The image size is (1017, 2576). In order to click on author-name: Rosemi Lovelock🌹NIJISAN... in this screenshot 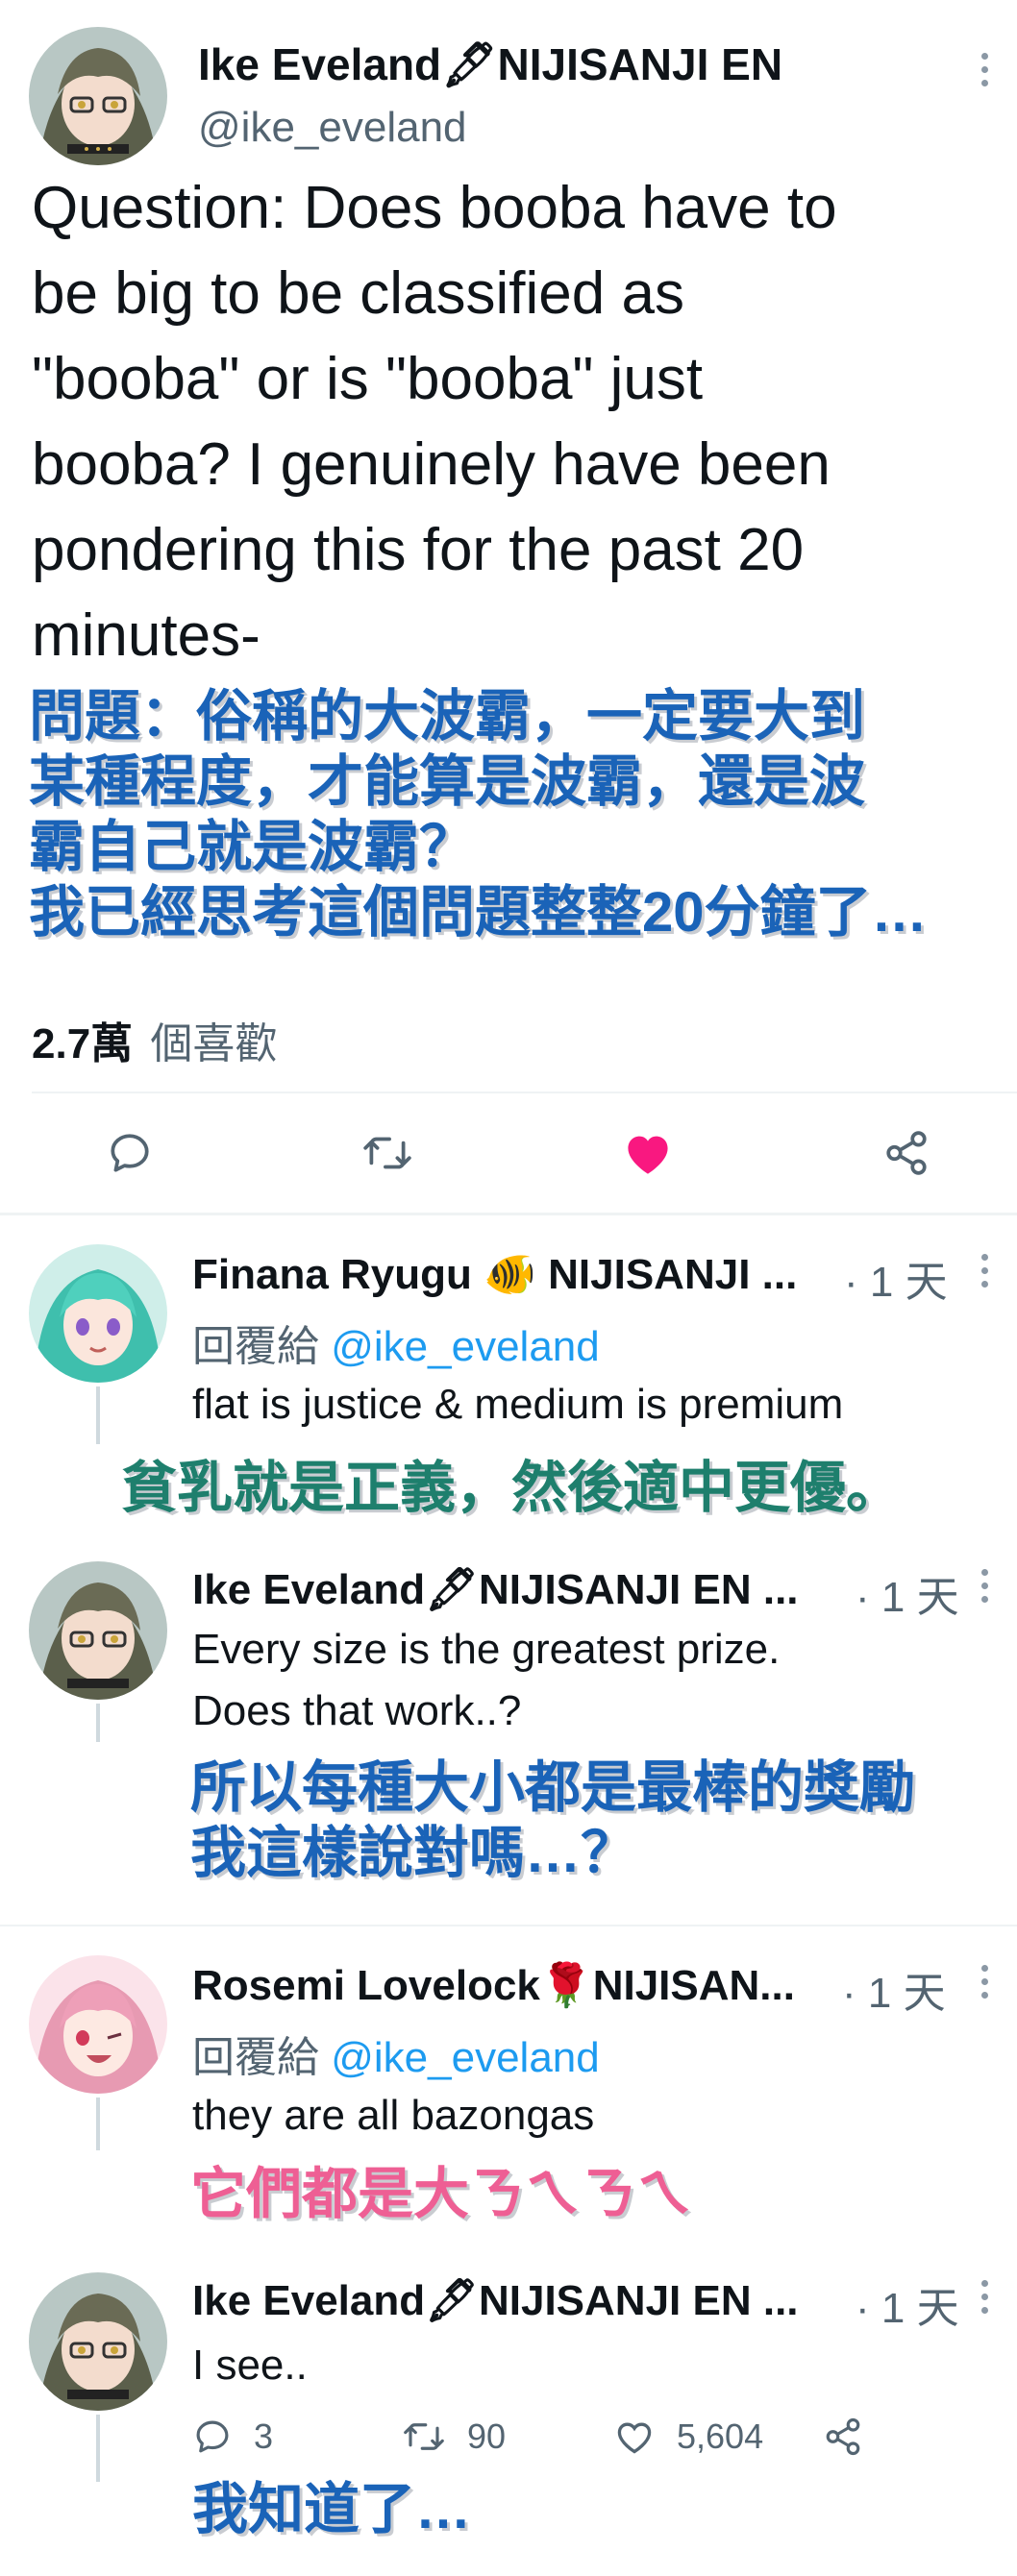, I will do `click(493, 1985)`.